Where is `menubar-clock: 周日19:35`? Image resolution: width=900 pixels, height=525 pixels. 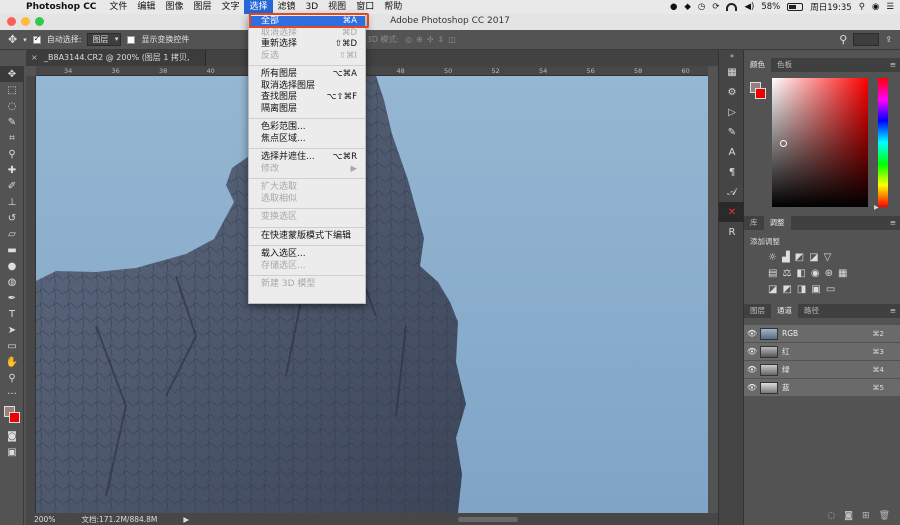 menubar-clock: 周日19:35 is located at coordinates (831, 7).